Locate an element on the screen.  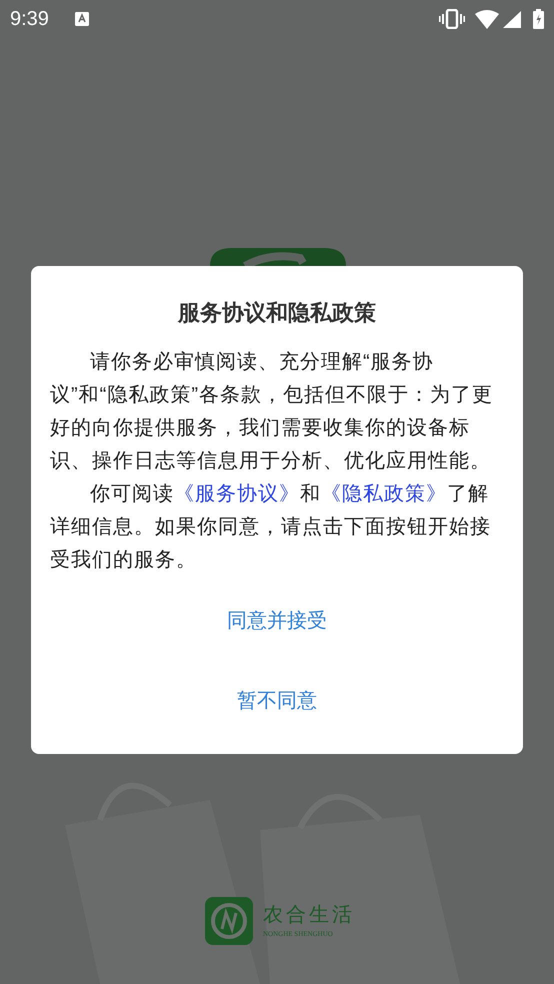
policy-link: 《隐私政策》 is located at coordinates (384, 494).